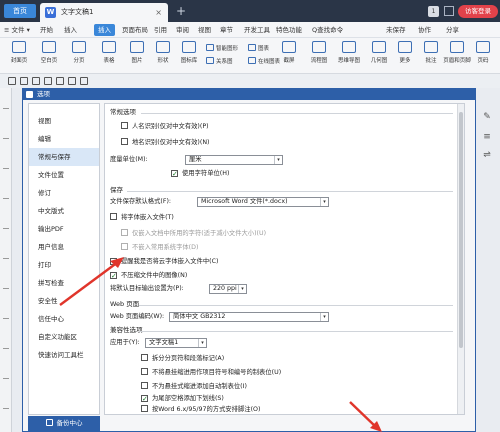 The width and height of the screenshot is (500, 432). Describe the element at coordinates (158, 12) in the screenshot. I see `close-tab-icon: ×` at that location.